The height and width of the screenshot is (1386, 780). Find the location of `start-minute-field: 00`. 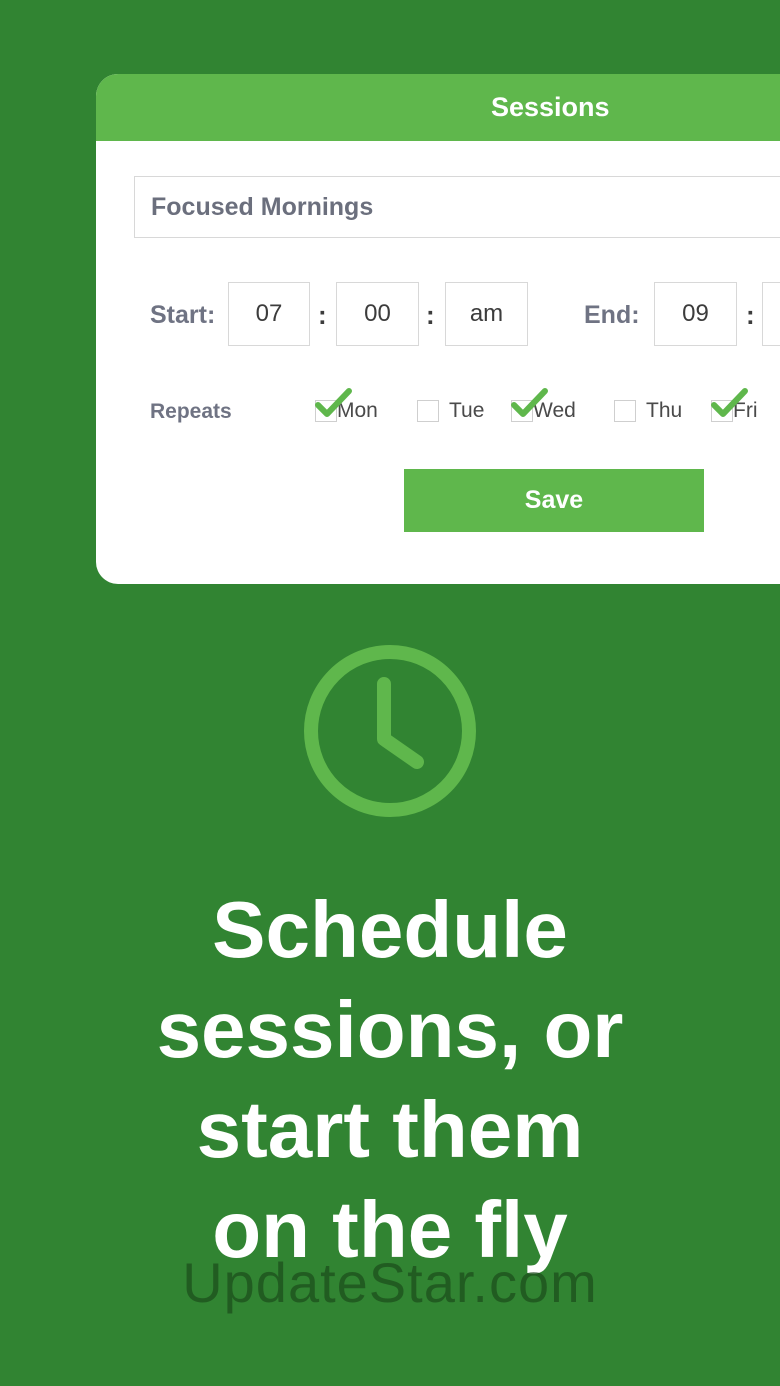

start-minute-field: 00 is located at coordinates (377, 314).